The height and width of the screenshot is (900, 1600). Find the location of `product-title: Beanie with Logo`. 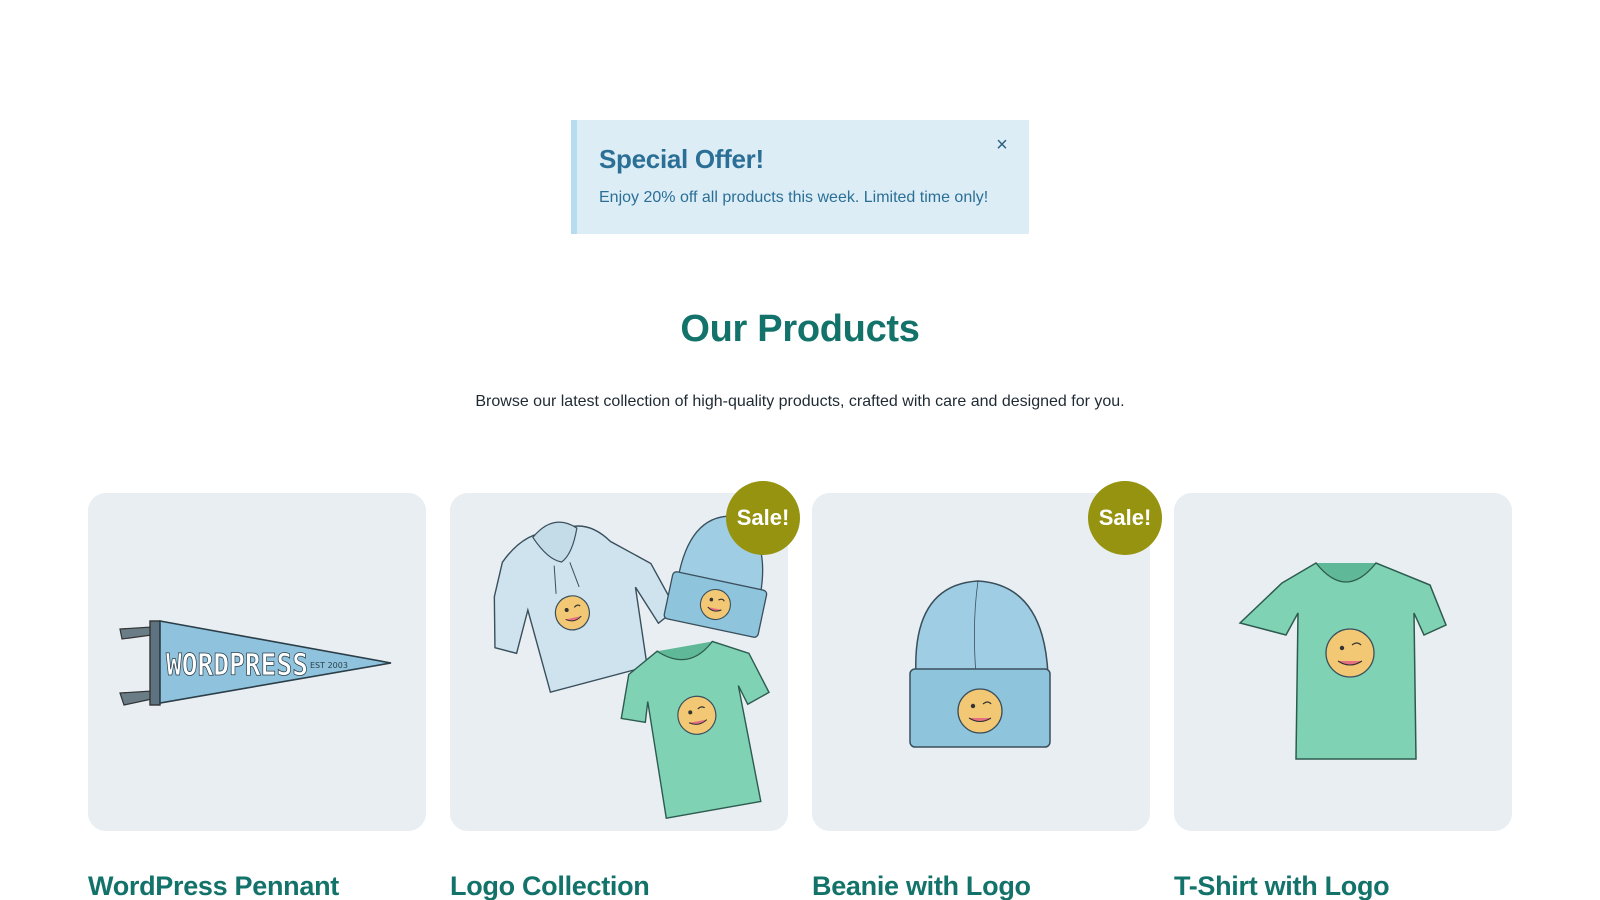

product-title: Beanie with Logo is located at coordinates (981, 885).